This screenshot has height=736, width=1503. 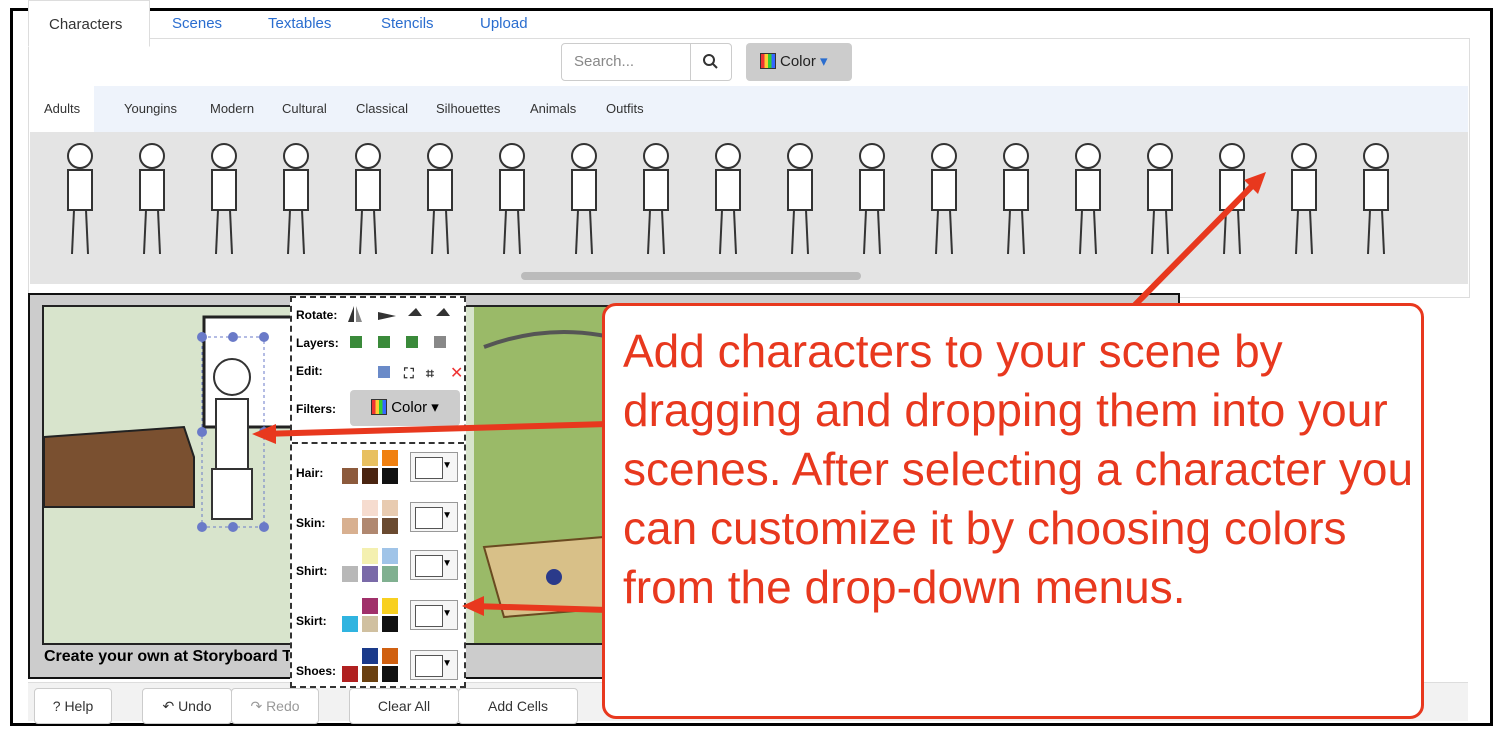 What do you see at coordinates (150, 109) in the screenshot?
I see `subtab-youngins: Youngins` at bounding box center [150, 109].